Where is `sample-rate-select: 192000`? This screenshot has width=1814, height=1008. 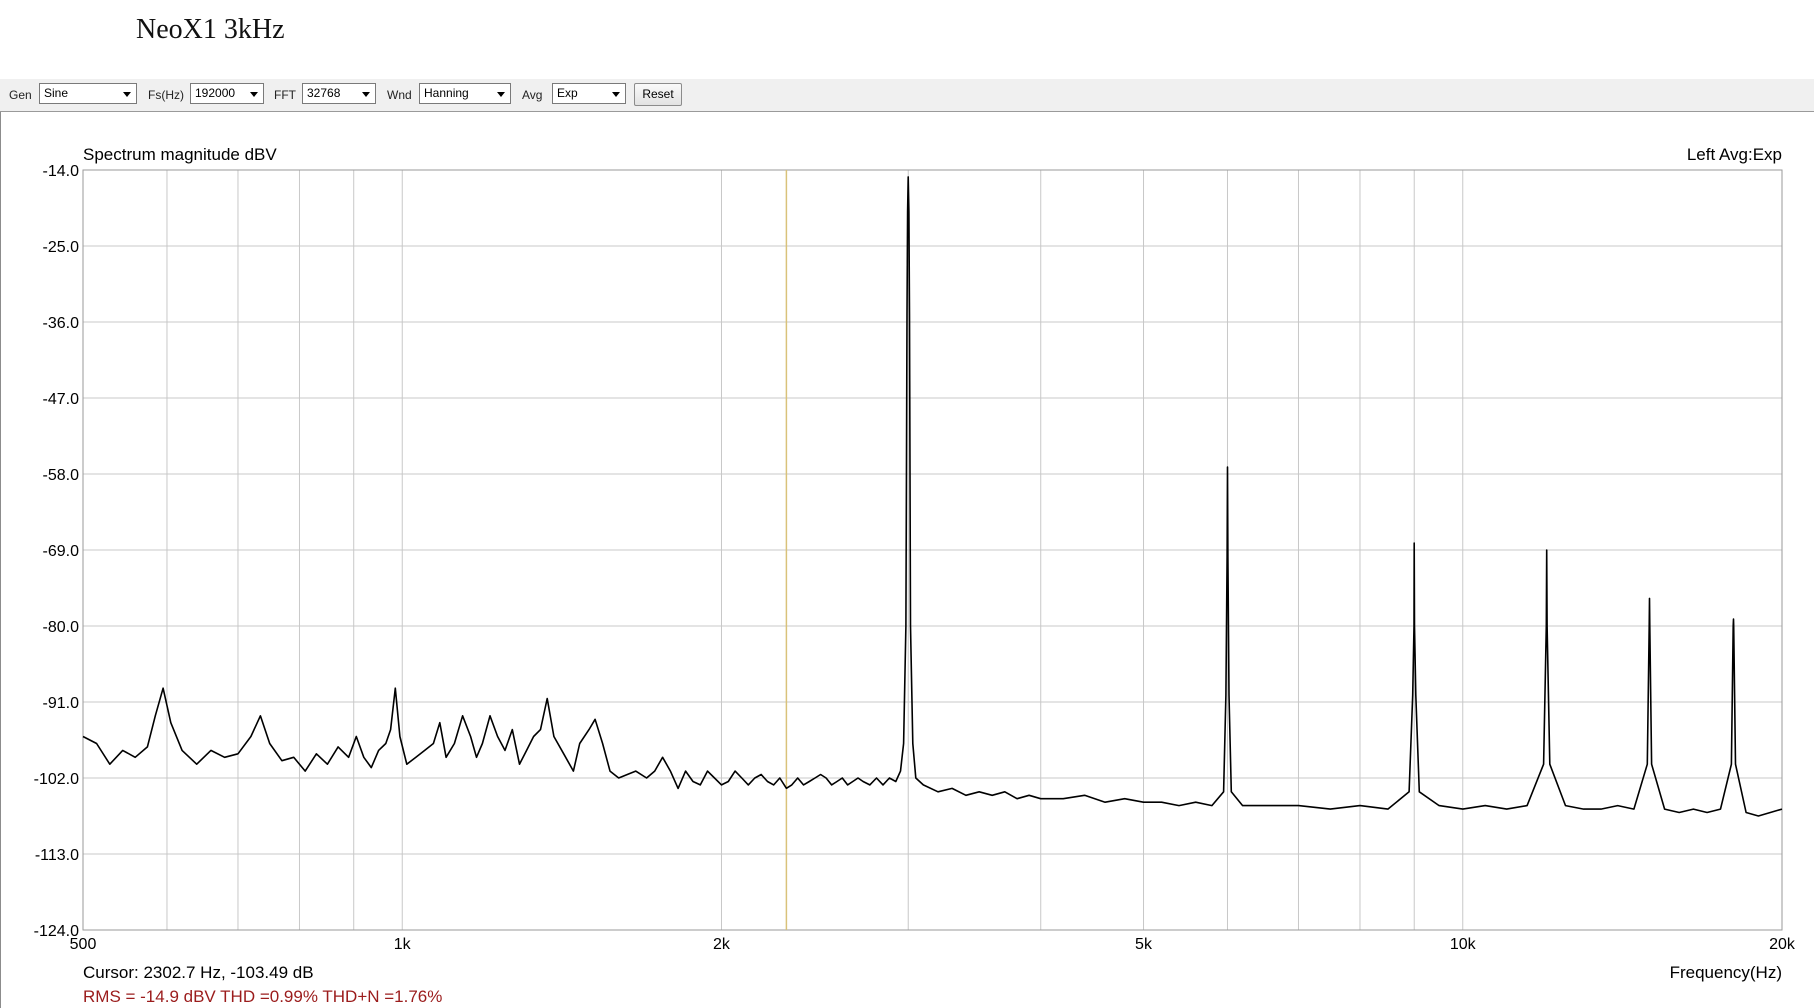 sample-rate-select: 192000 is located at coordinates (227, 93).